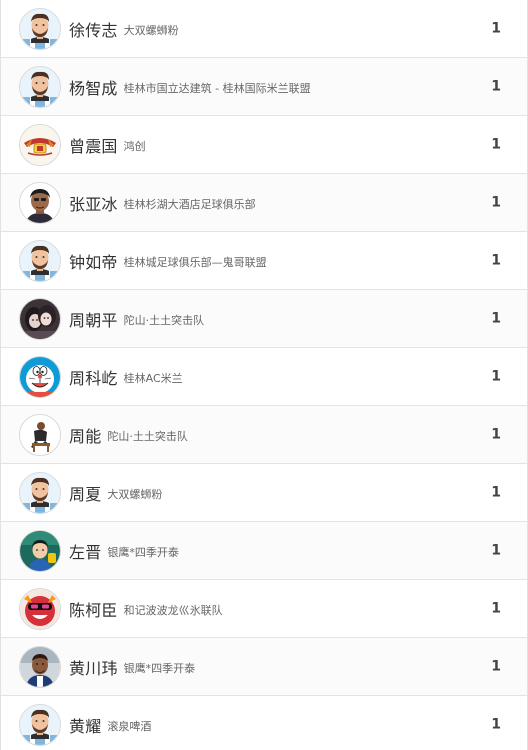  What do you see at coordinates (129, 726) in the screenshot?
I see `team-name: 滚泉啤酒` at bounding box center [129, 726].